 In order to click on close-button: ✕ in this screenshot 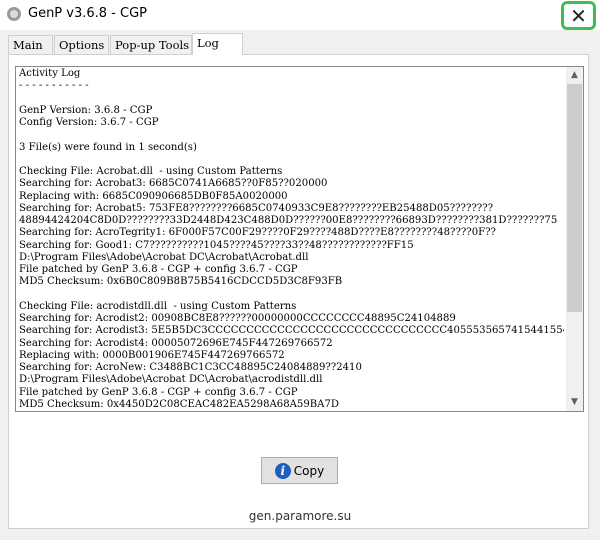, I will do `click(578, 15)`.